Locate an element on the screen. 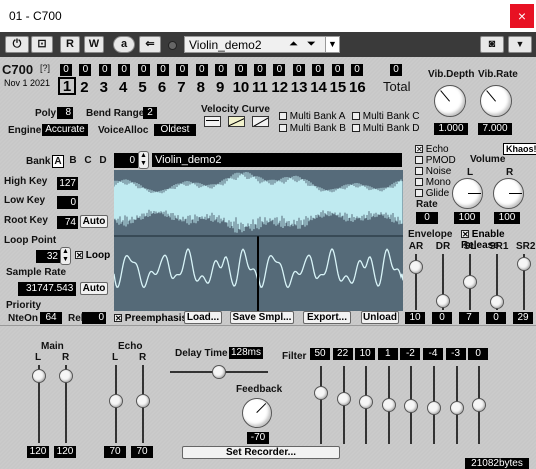 The image size is (536, 469). filter-1-thumb is located at coordinates (321, 392).